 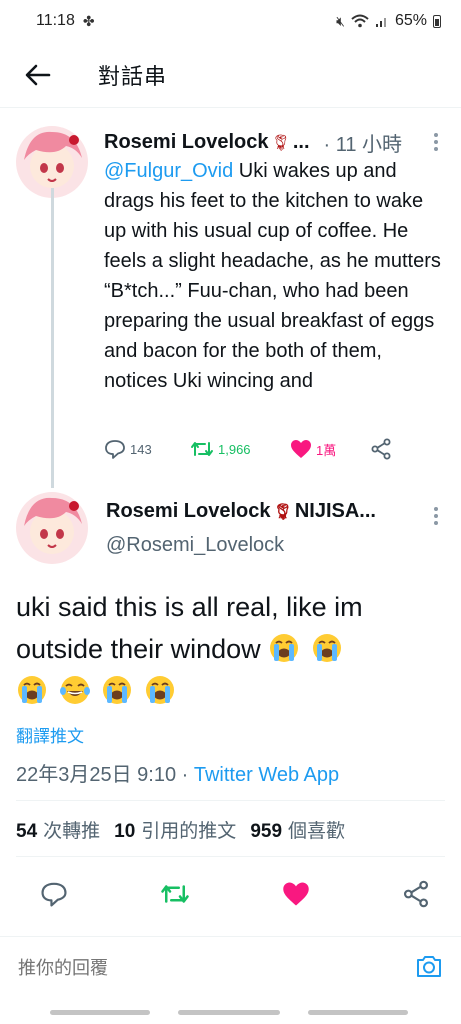 What do you see at coordinates (27, 831) in the screenshot?
I see `retweets-stat-count: 54` at bounding box center [27, 831].